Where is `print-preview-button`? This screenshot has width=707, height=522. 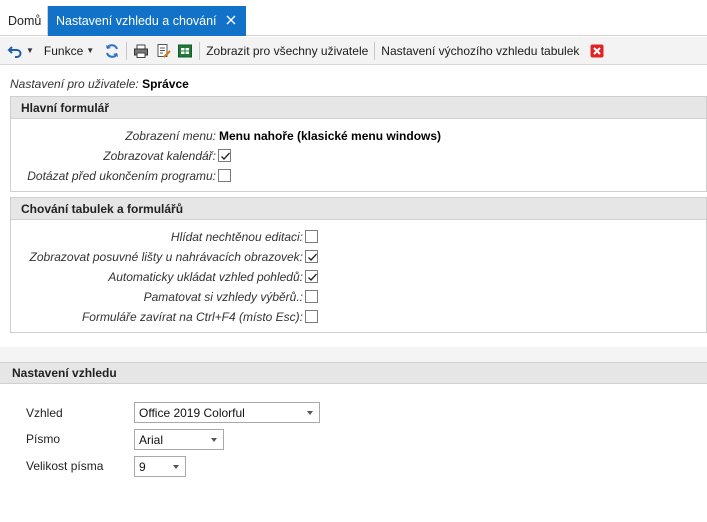 print-preview-button is located at coordinates (163, 51).